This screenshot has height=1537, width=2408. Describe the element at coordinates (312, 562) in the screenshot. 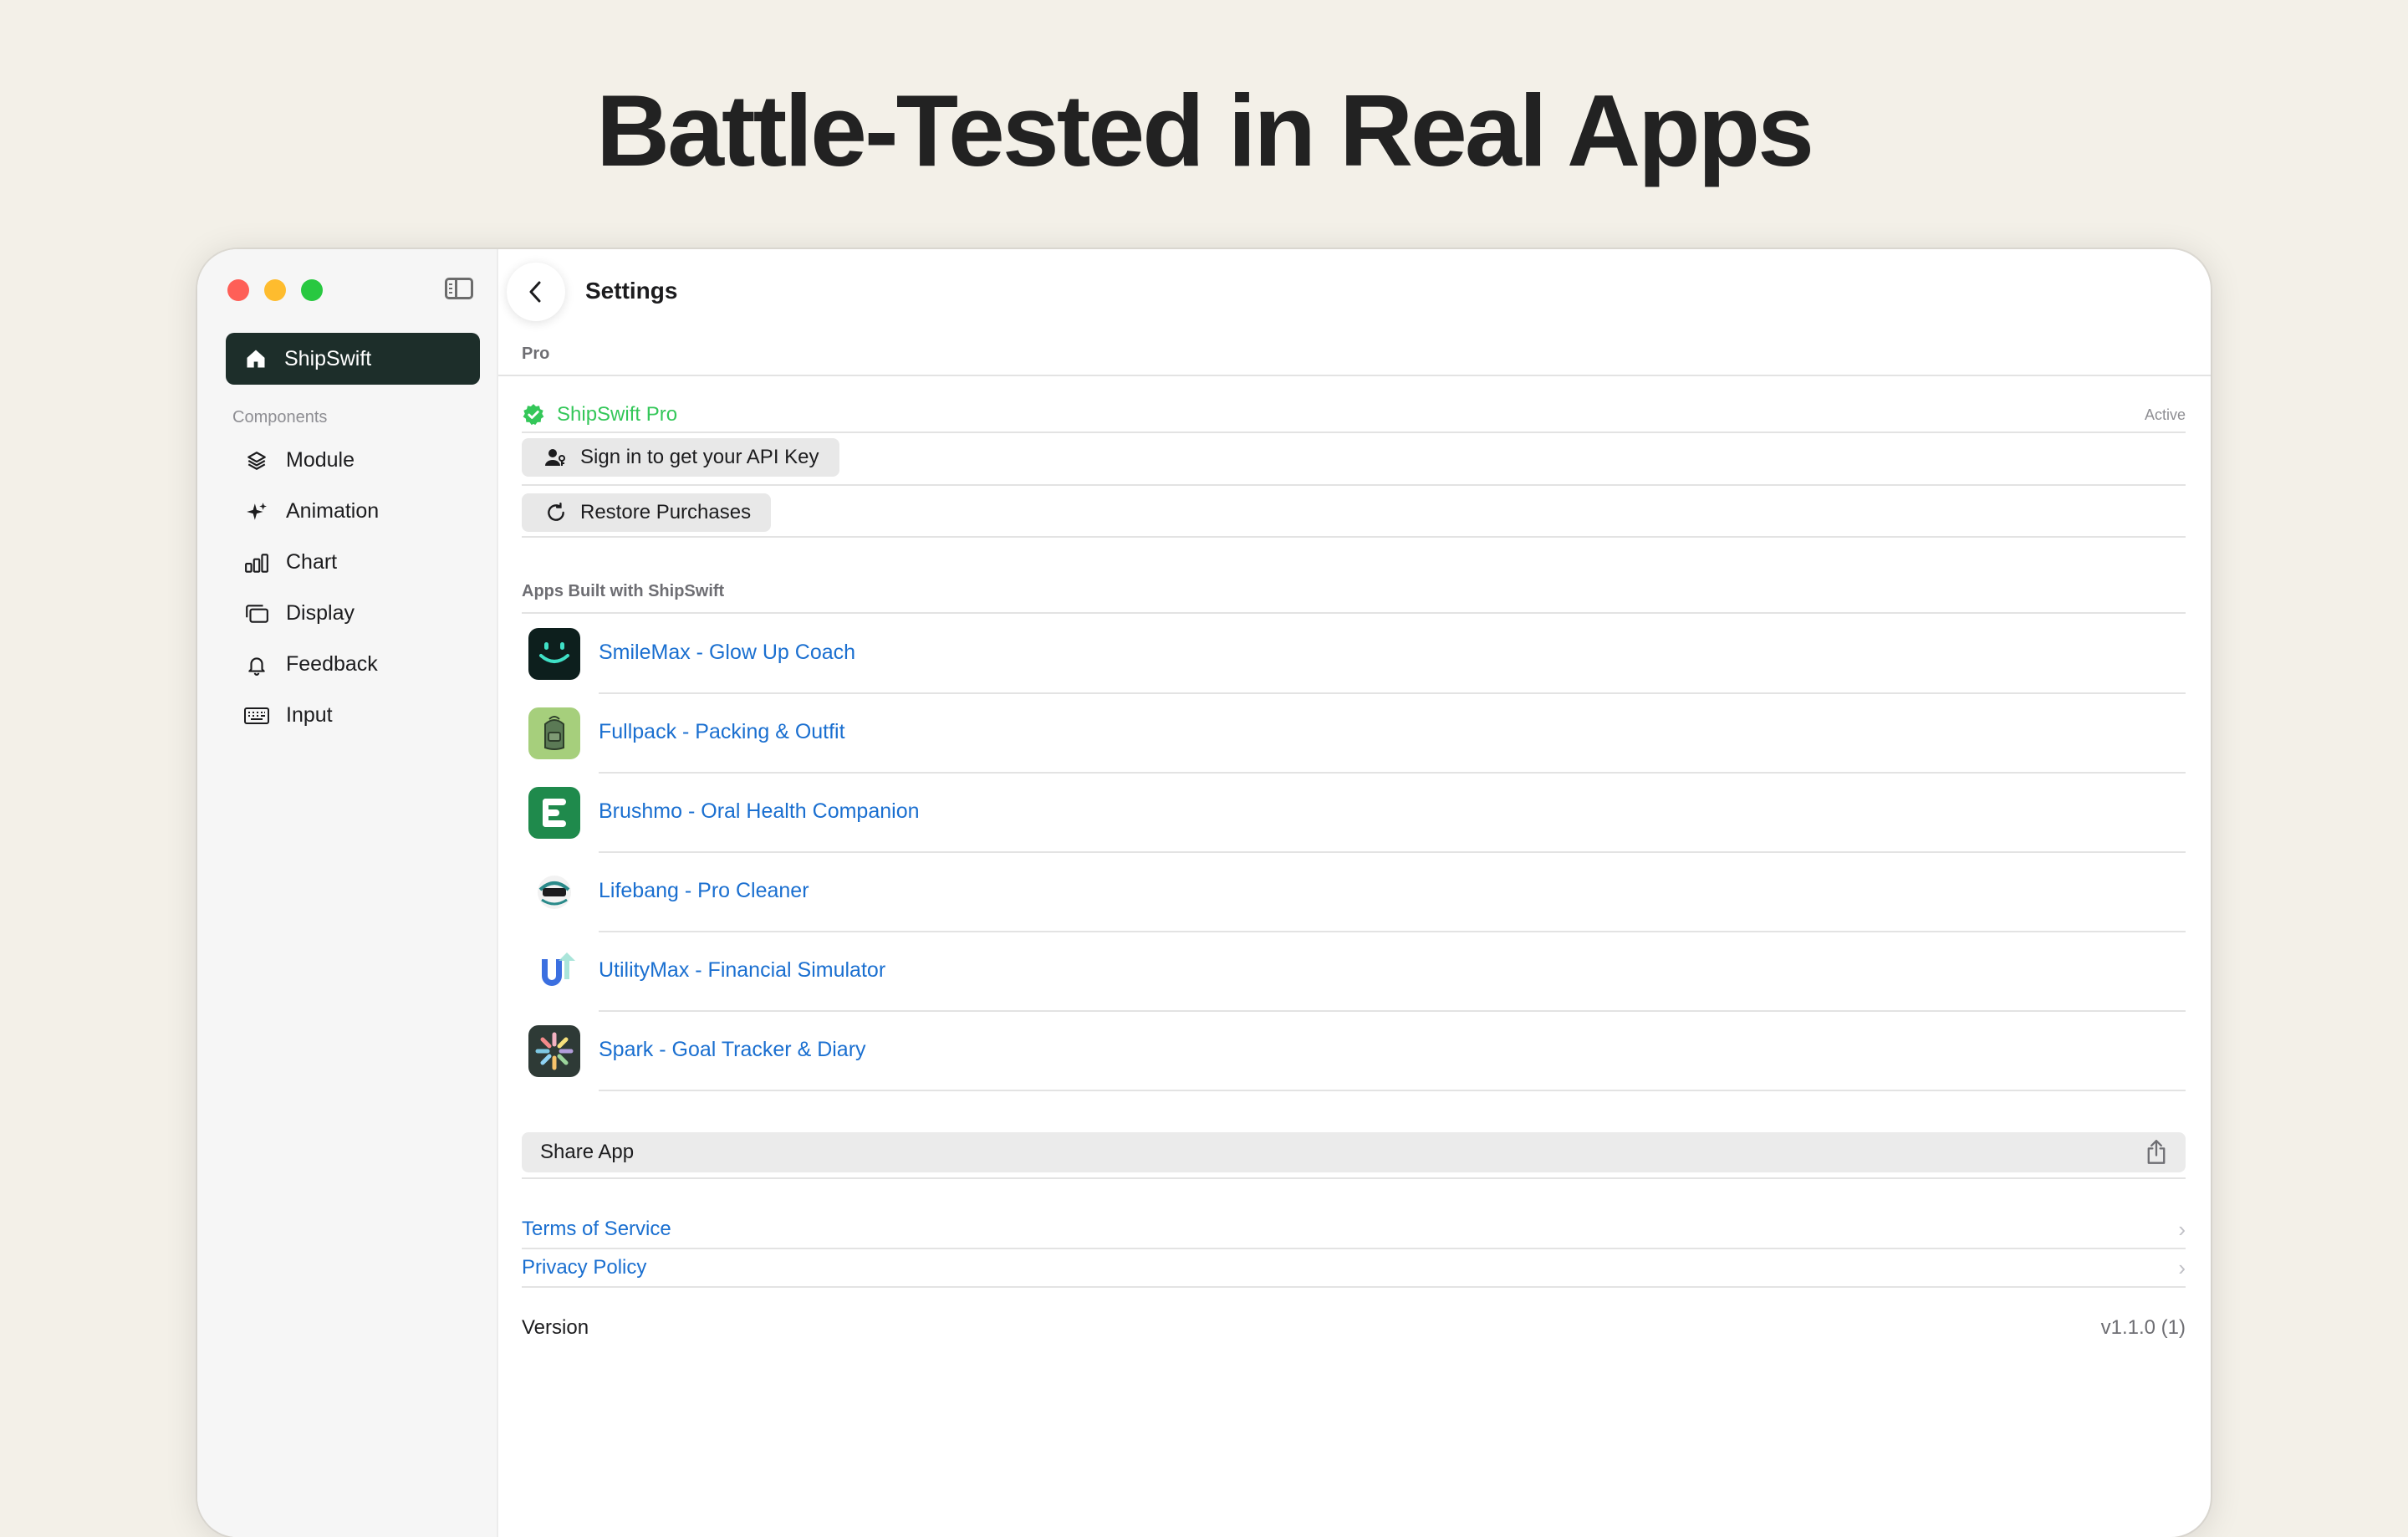

I see `sidebar-item-label: Chart` at that location.